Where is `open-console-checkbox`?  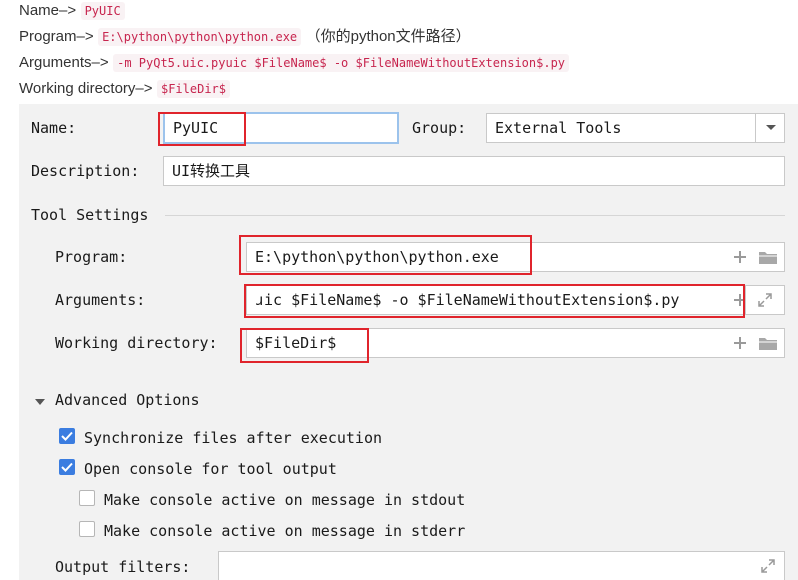
open-console-checkbox is located at coordinates (67, 467).